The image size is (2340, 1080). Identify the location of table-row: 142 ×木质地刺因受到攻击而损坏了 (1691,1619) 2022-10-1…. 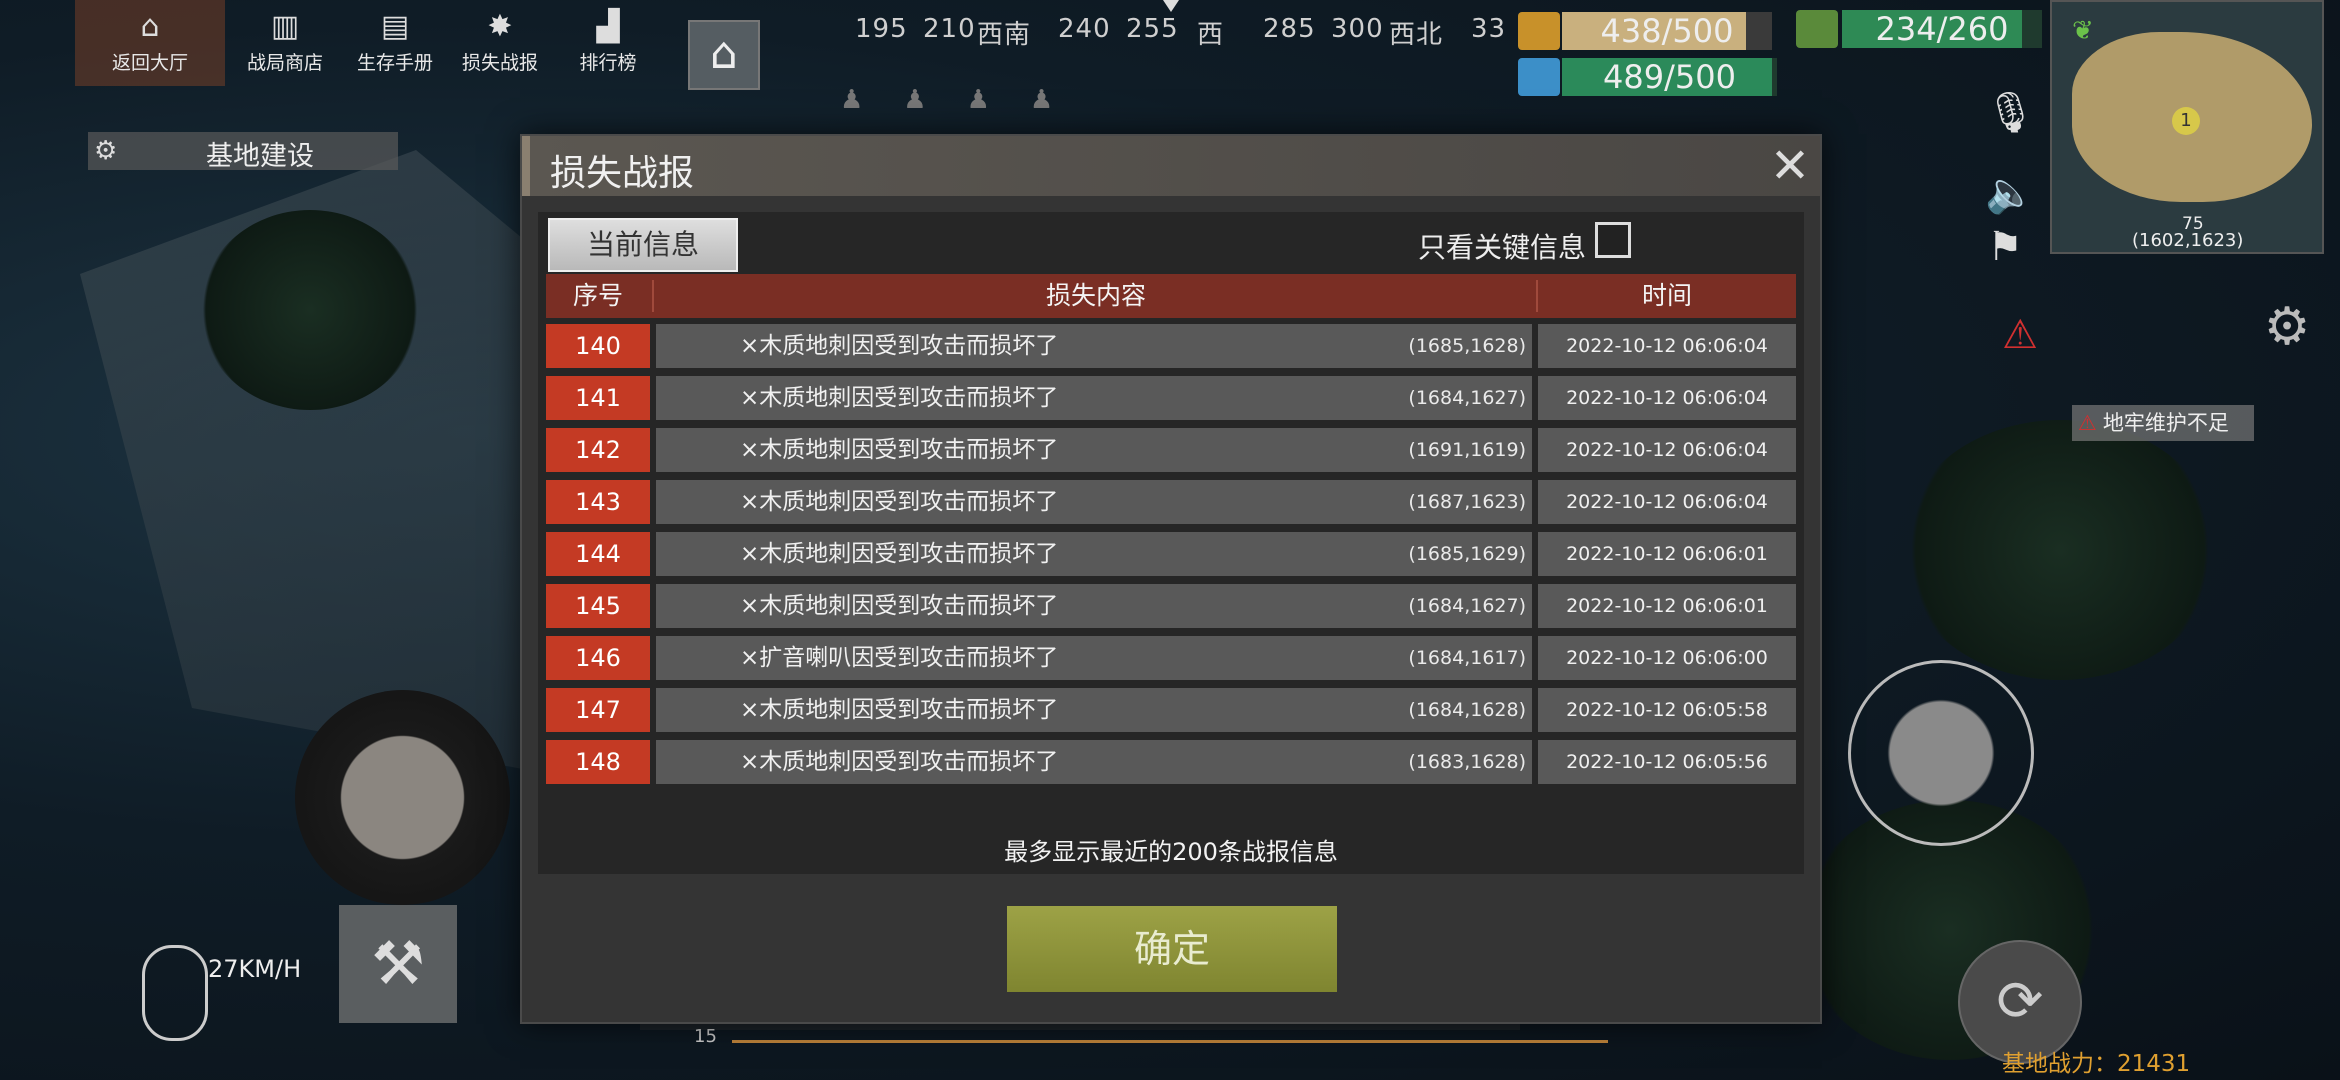
(1171, 450).